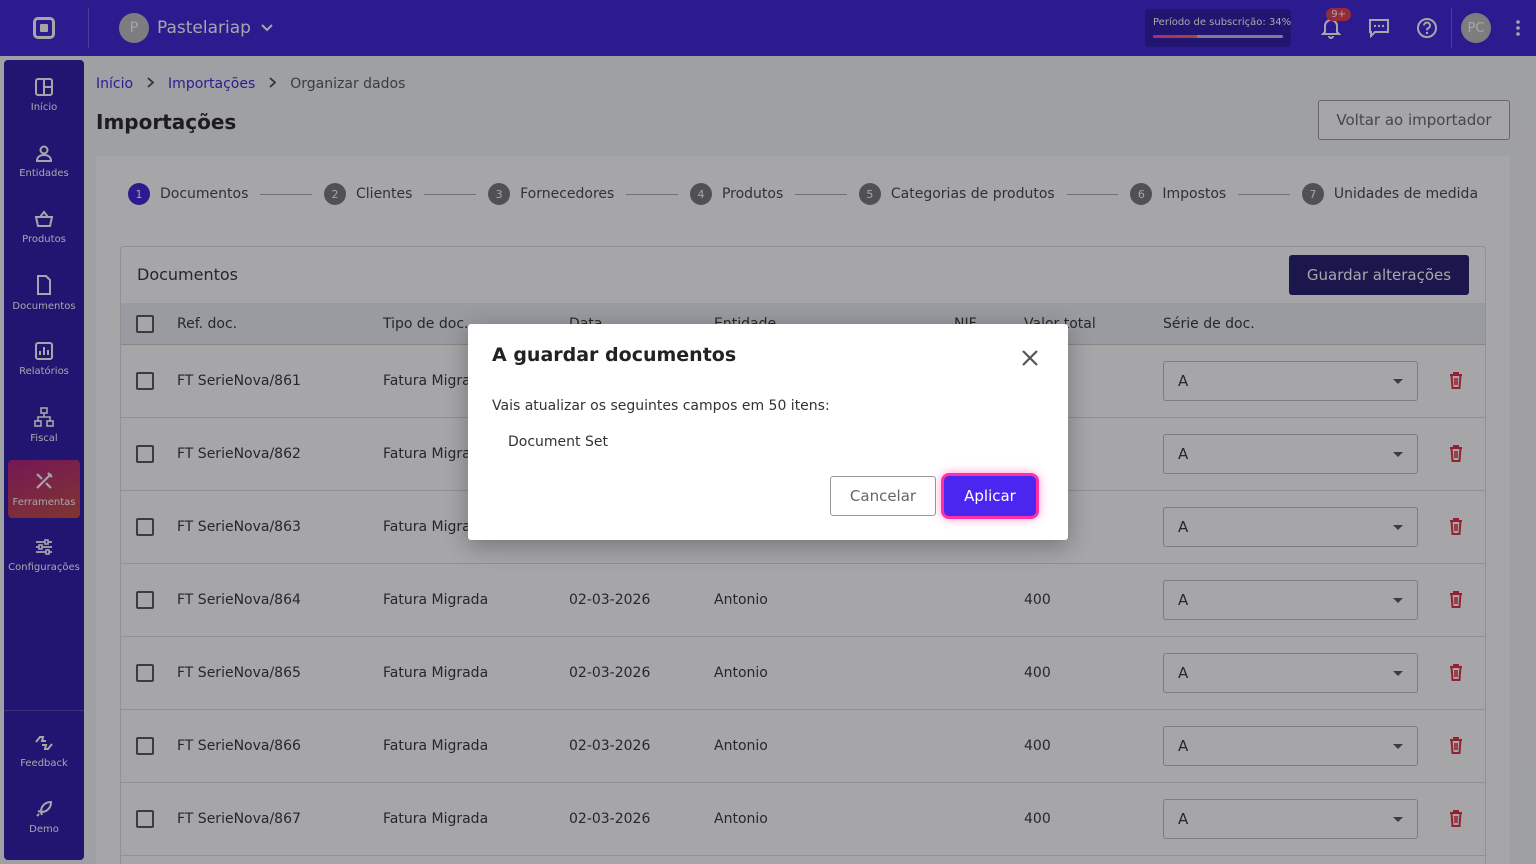 This screenshot has height=864, width=1536. Describe the element at coordinates (558, 442) in the screenshot. I see `dialog-field-name: Document Set` at that location.